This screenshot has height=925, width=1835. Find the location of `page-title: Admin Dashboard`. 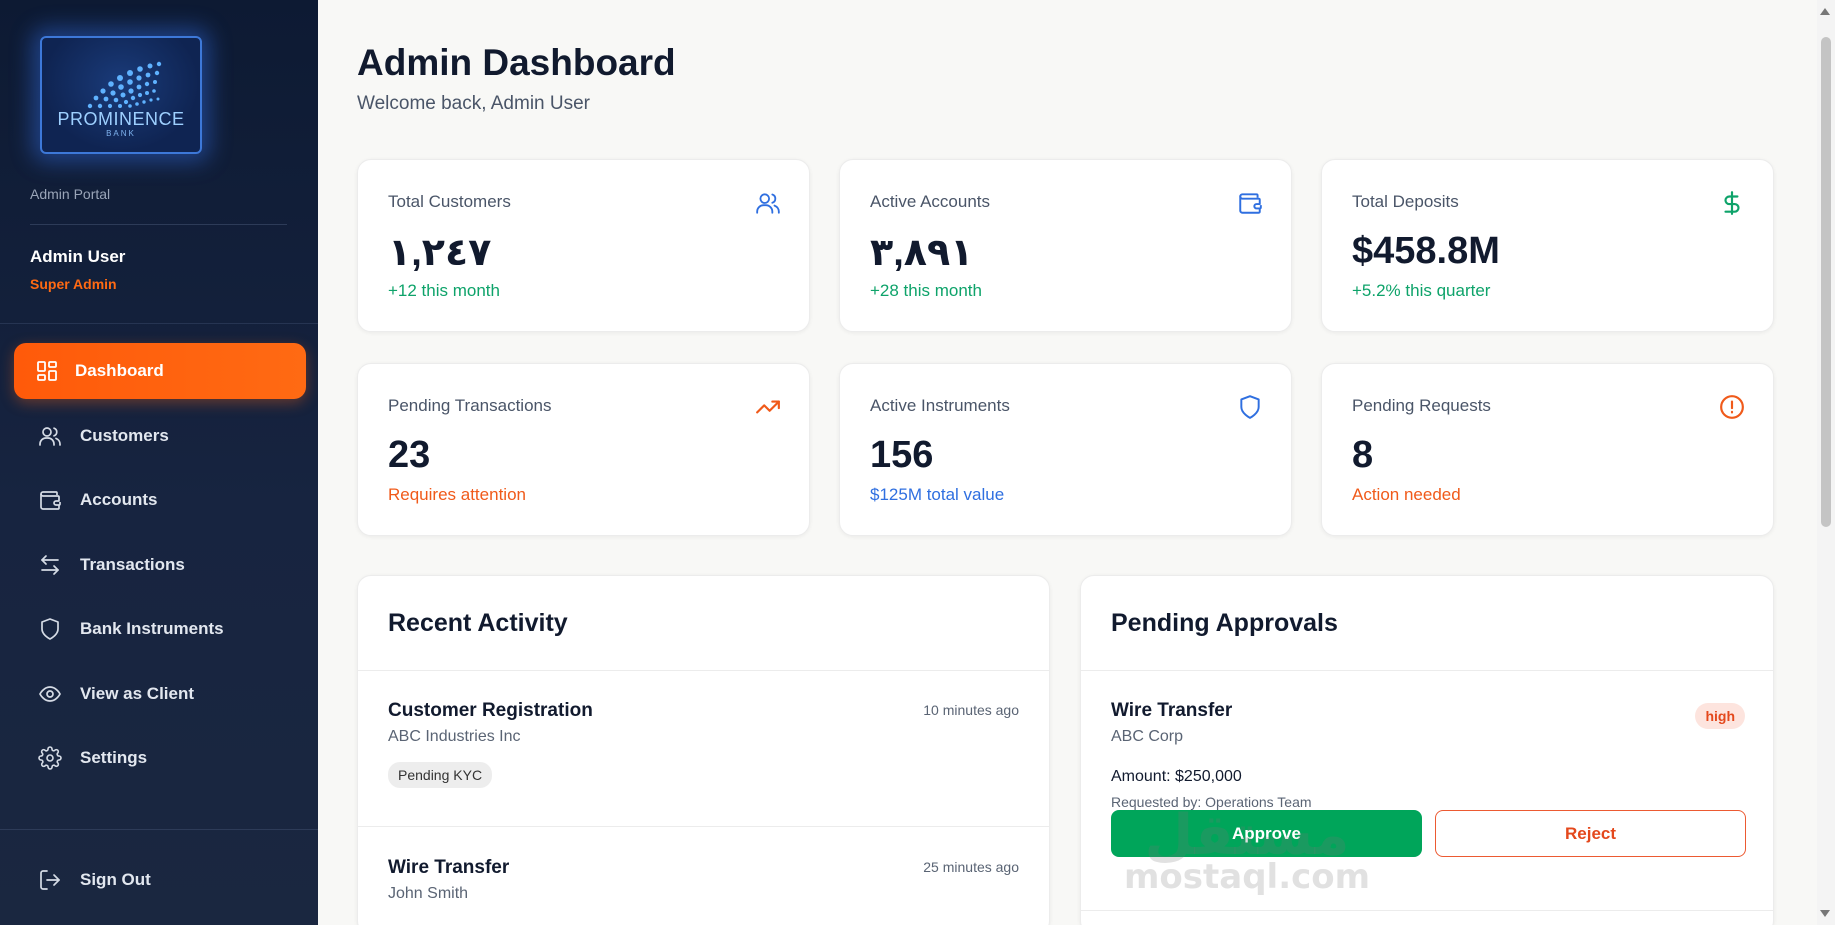

page-title: Admin Dashboard is located at coordinates (516, 62).